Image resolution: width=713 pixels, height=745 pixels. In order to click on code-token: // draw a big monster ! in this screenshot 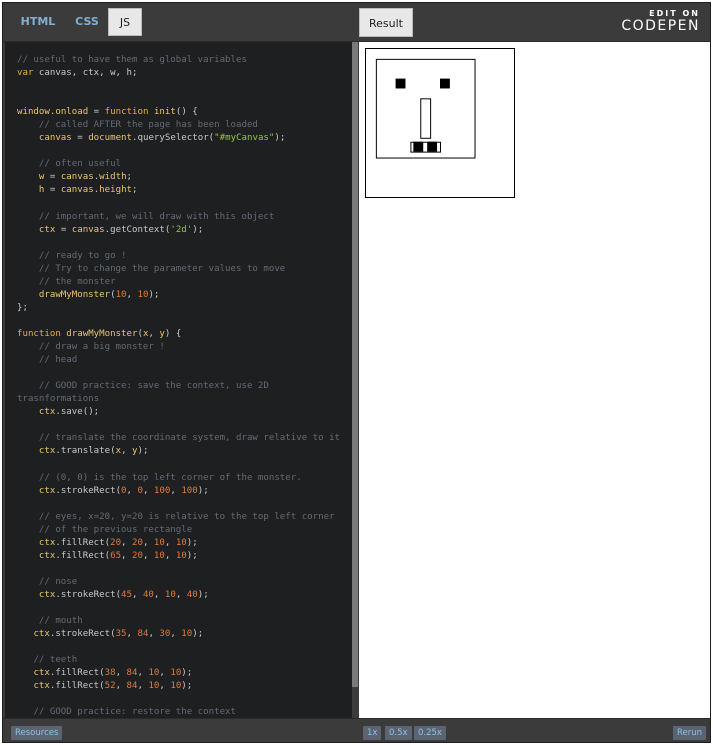, I will do `click(101, 347)`.